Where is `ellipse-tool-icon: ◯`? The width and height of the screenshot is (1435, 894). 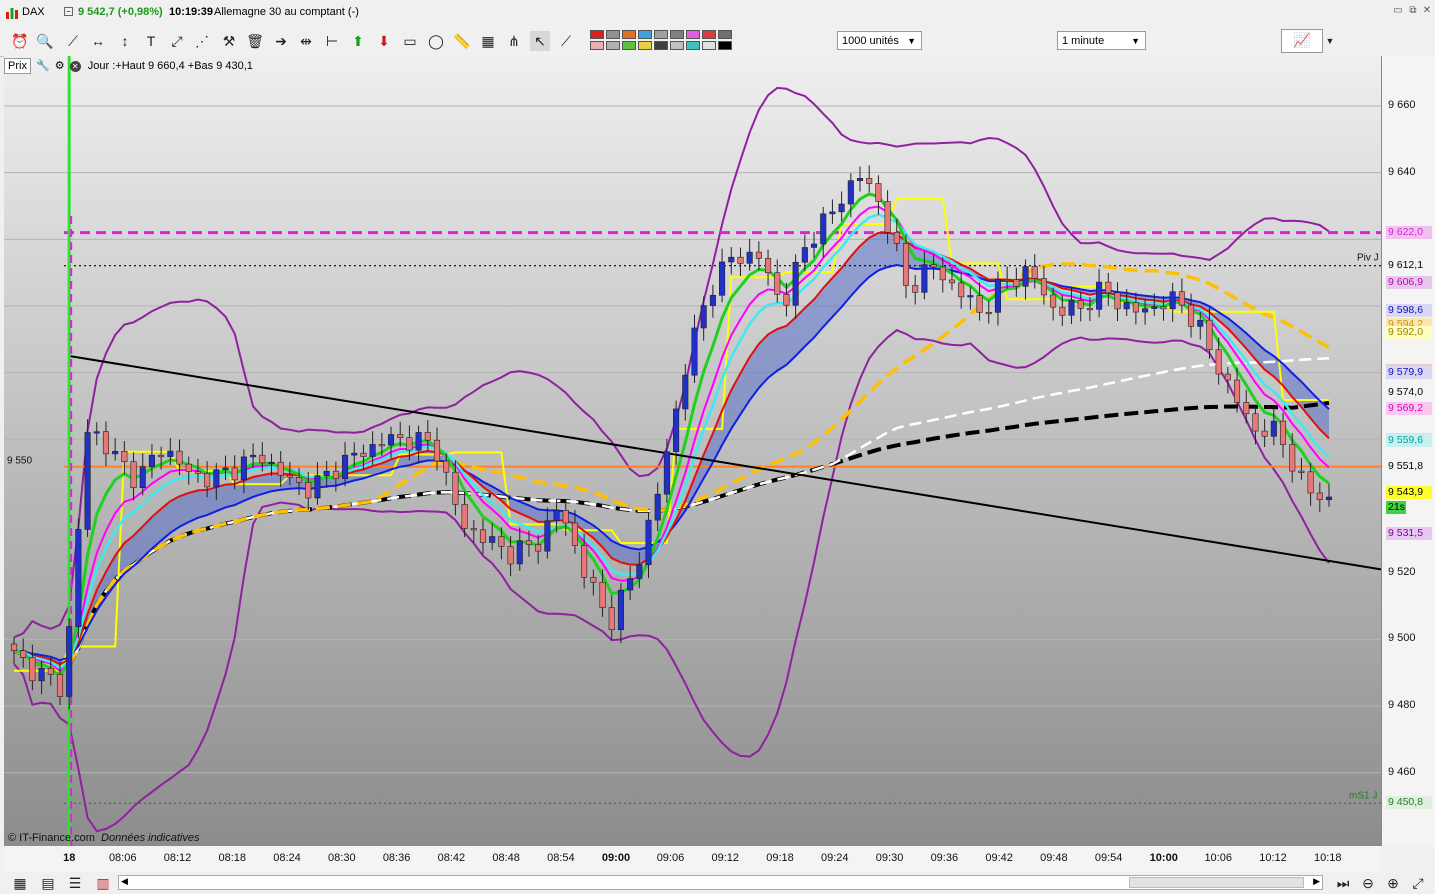 ellipse-tool-icon: ◯ is located at coordinates (436, 41).